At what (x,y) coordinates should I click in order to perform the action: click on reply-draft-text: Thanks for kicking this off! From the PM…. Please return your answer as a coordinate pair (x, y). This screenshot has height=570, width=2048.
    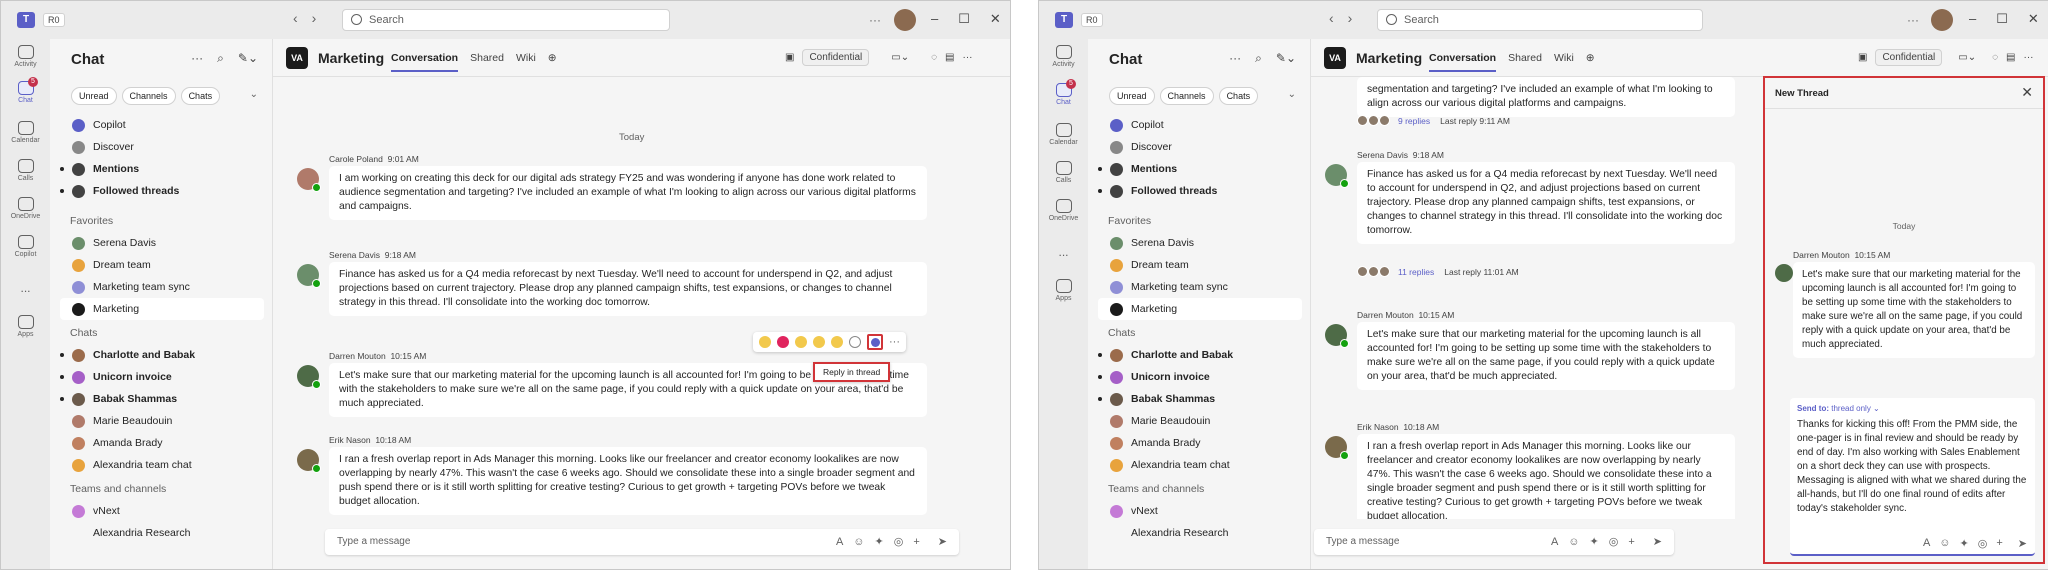
    Looking at the image, I should click on (1912, 467).